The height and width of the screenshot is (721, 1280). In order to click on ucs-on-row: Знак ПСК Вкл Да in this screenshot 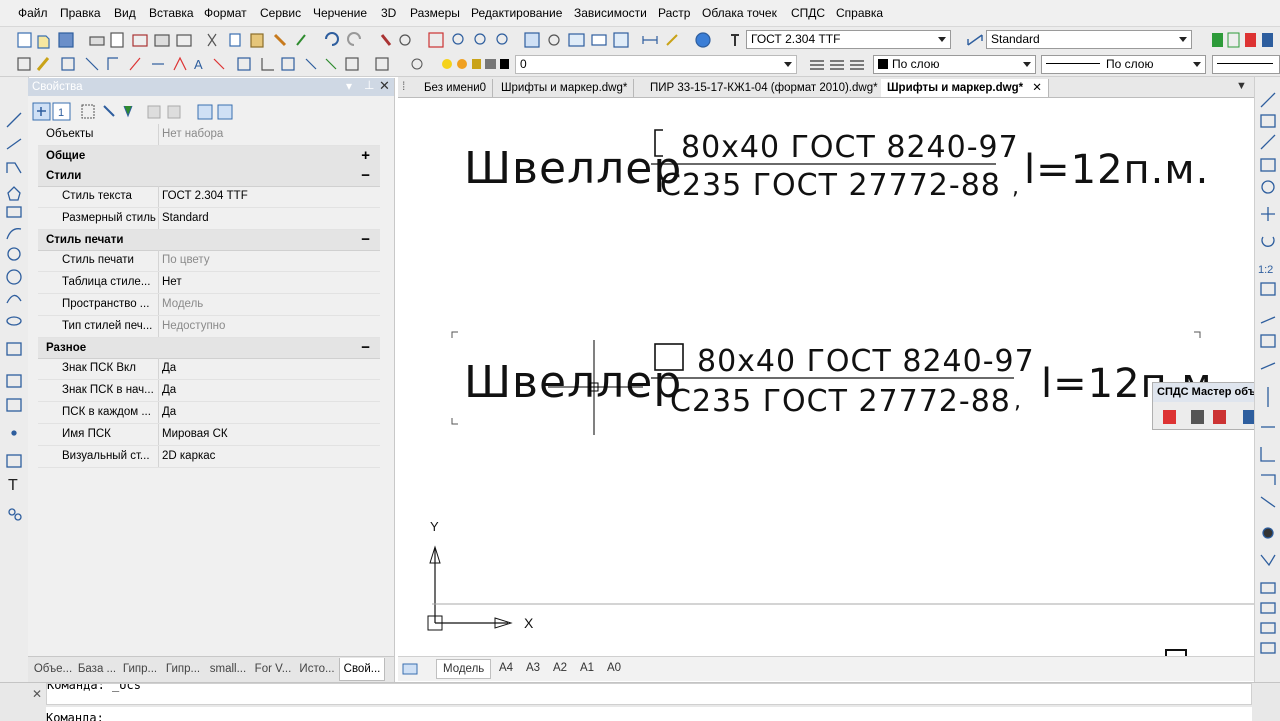, I will do `click(209, 369)`.